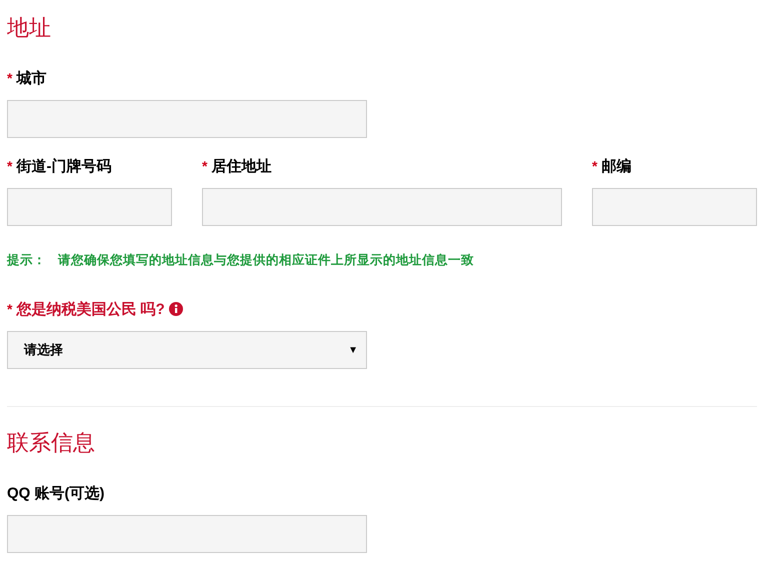  Describe the element at coordinates (90, 309) in the screenshot. I see `field-label: 您是纳税美国公民 吗?` at that location.